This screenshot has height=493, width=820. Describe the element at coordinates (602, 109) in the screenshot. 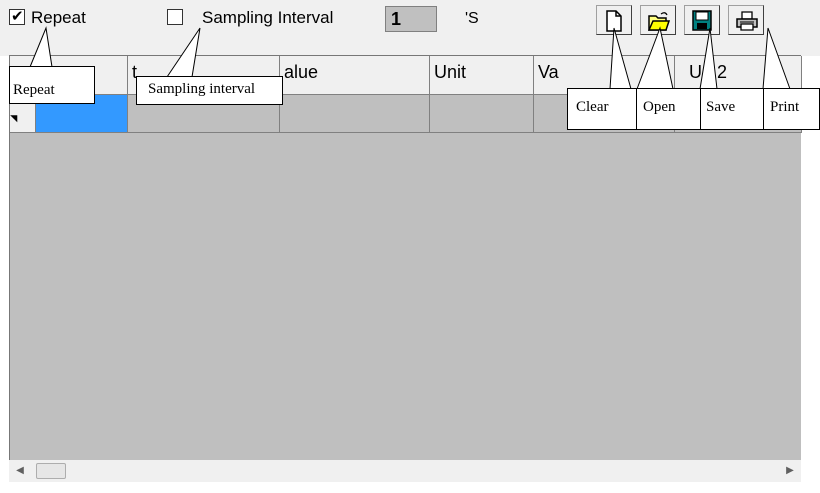

I see `clear-callout: Clear` at that location.